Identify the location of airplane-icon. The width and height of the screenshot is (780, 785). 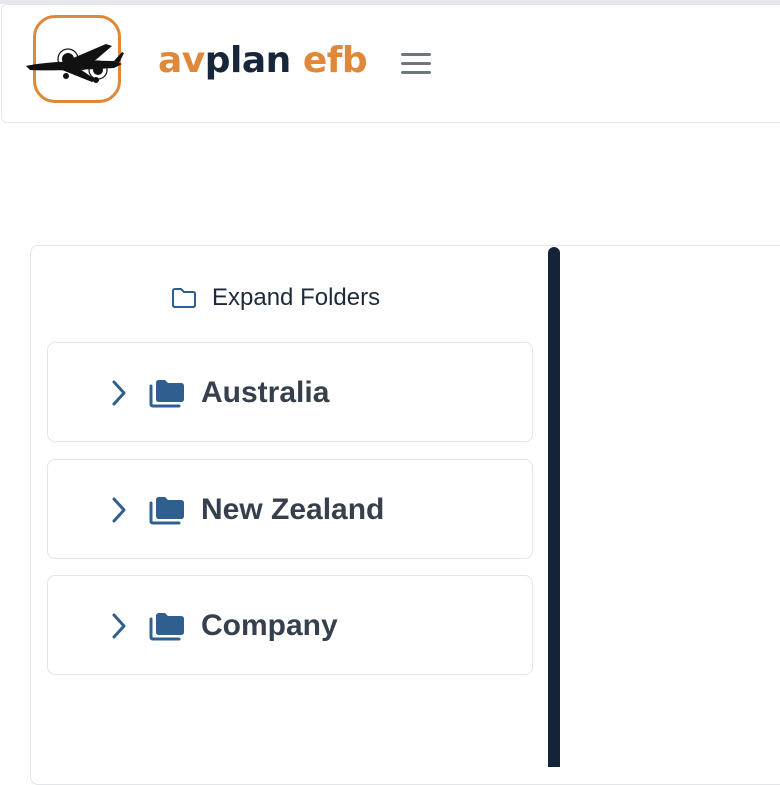
(75, 63).